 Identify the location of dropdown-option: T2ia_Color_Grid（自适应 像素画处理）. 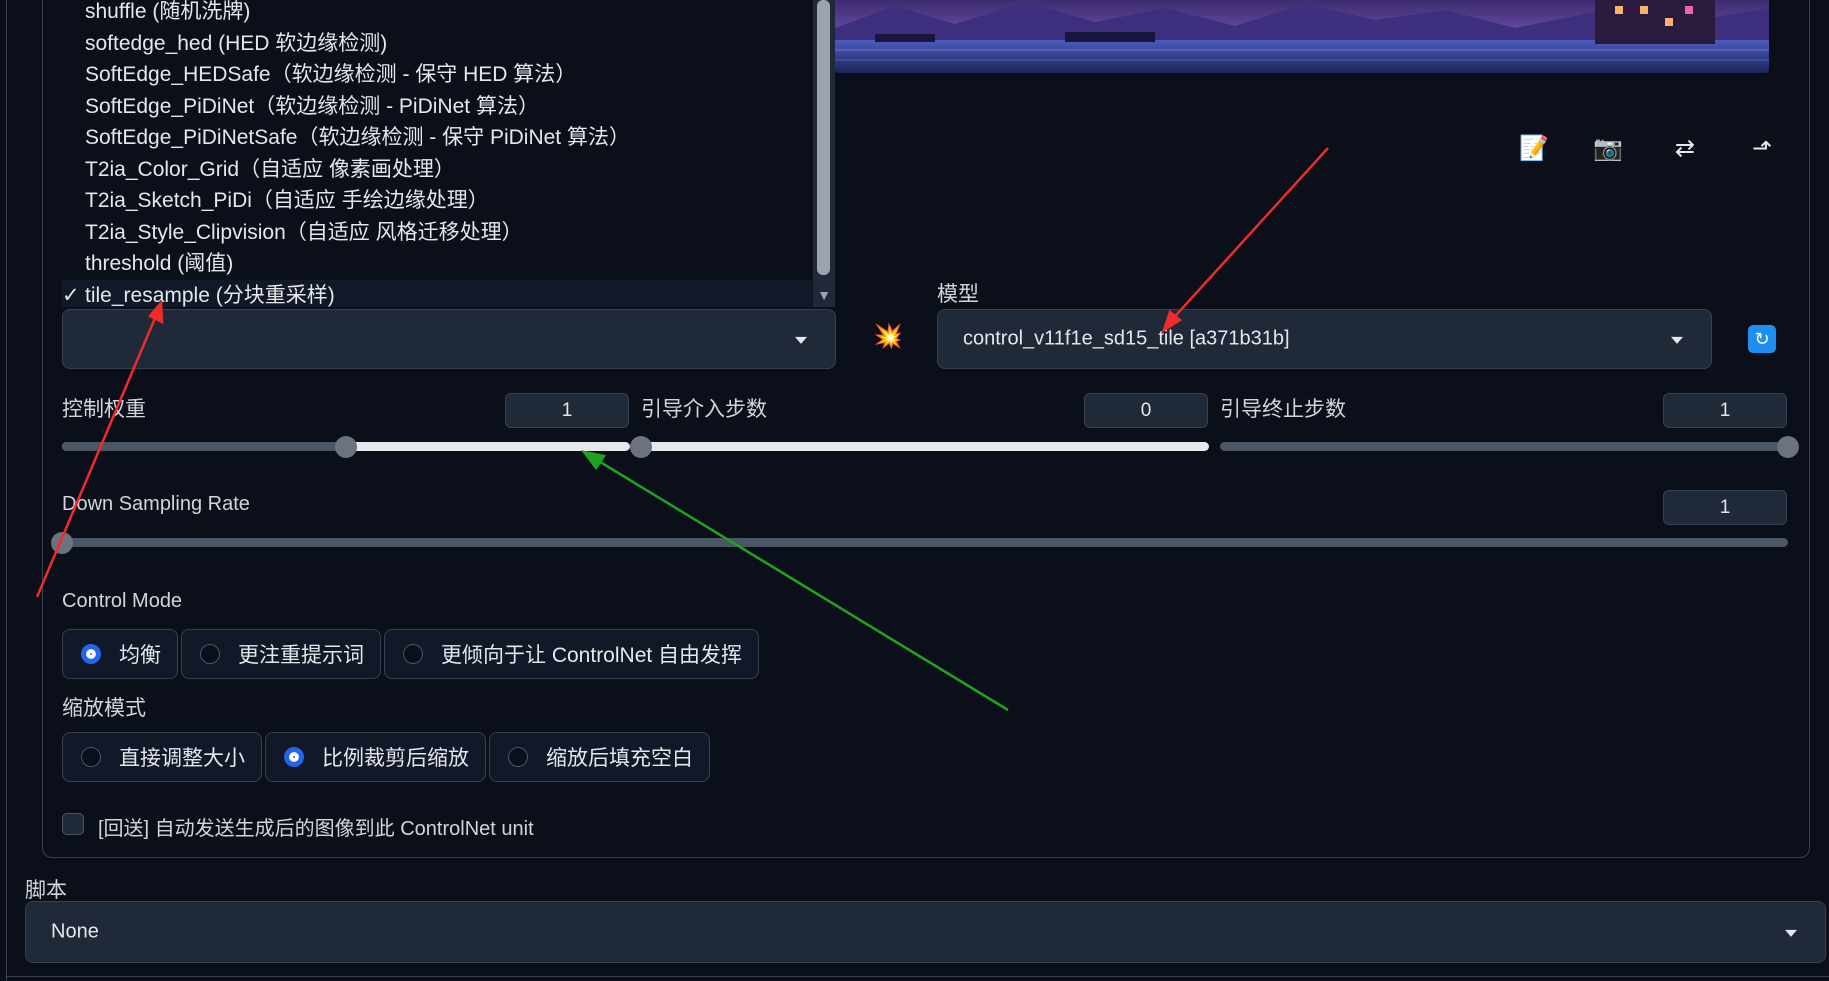
(448, 170).